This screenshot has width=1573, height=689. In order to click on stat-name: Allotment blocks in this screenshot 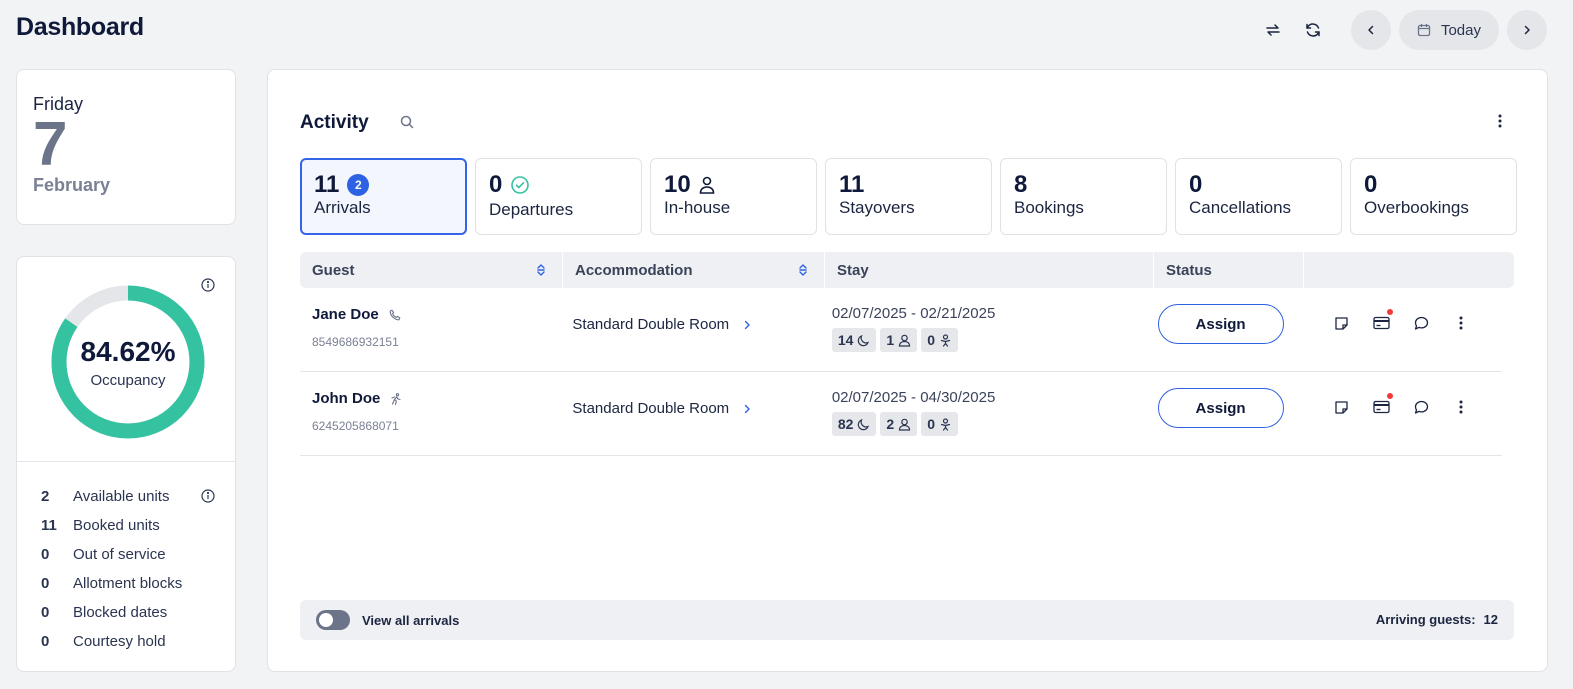, I will do `click(128, 583)`.